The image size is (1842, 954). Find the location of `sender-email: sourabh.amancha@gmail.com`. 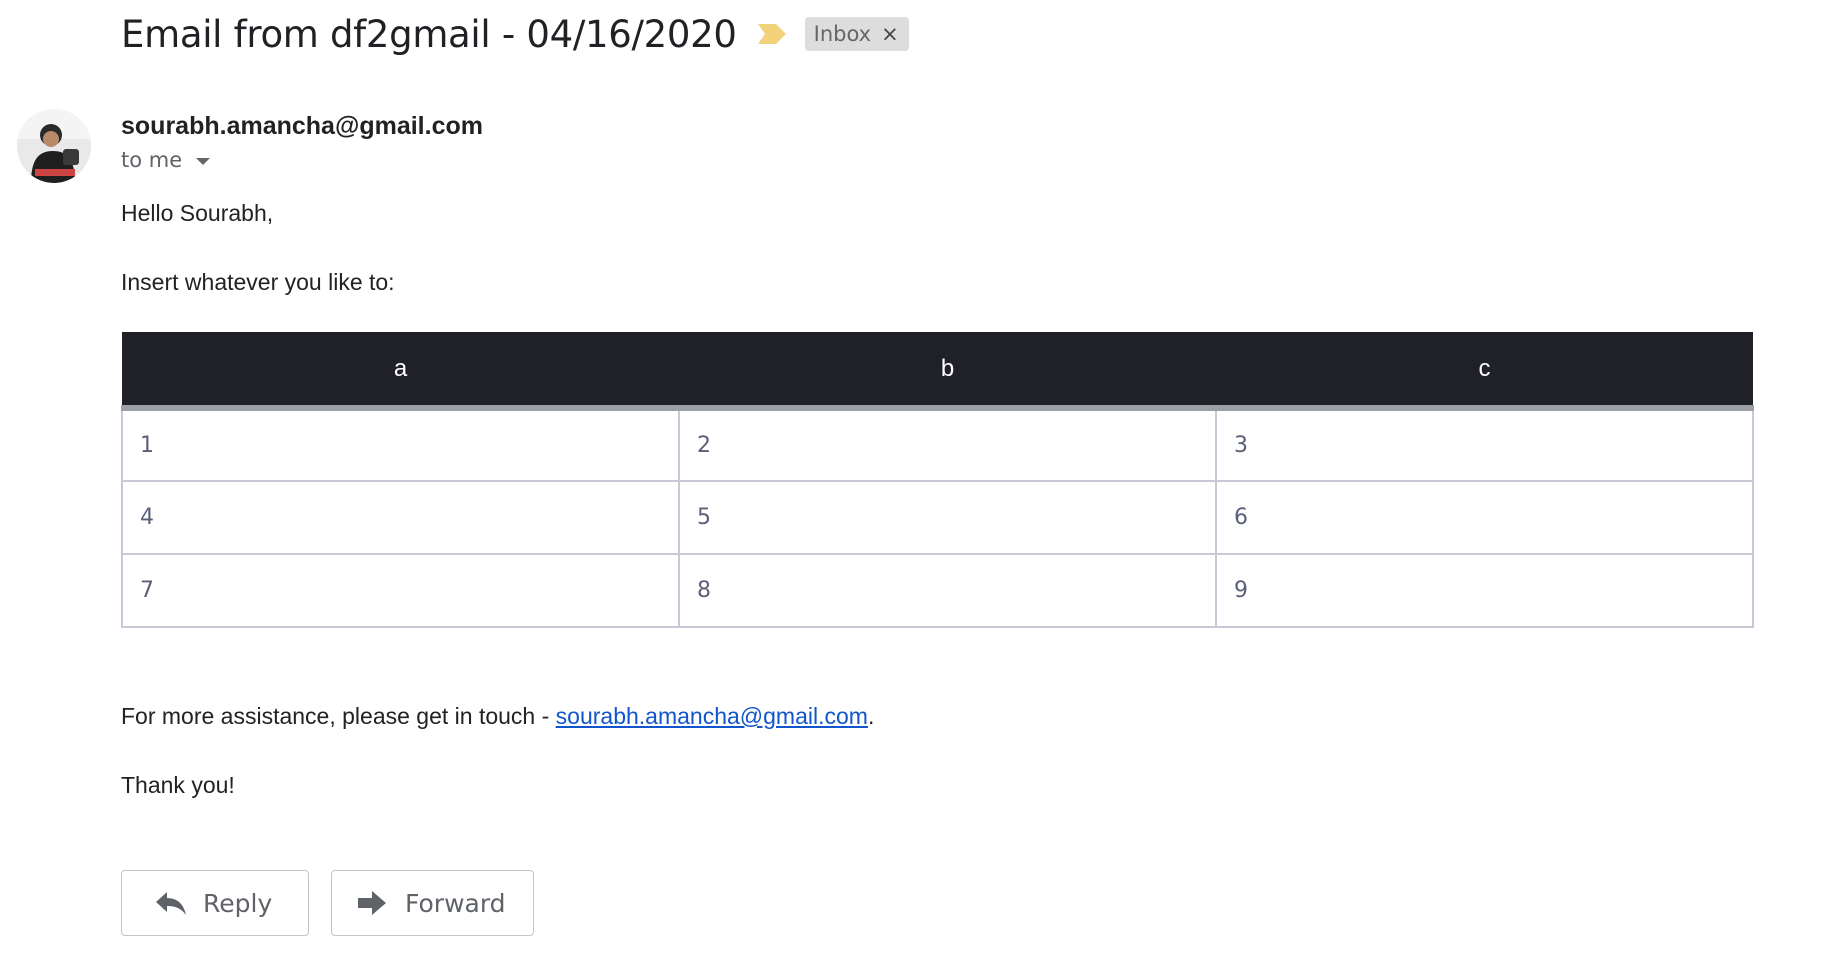

sender-email: sourabh.amancha@gmail.com is located at coordinates (302, 126).